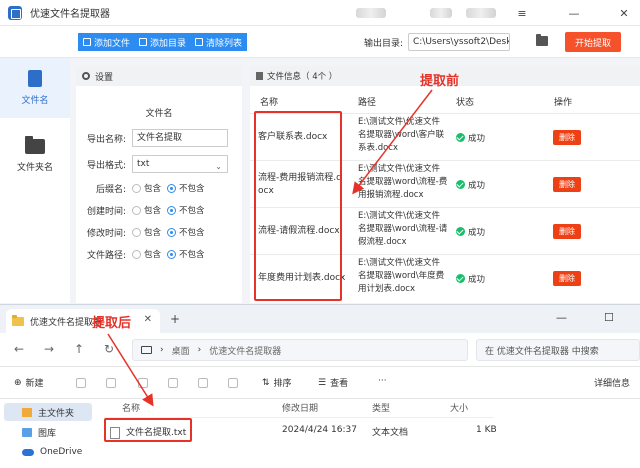  I want to click on back-icon: ←, so click(19, 349).